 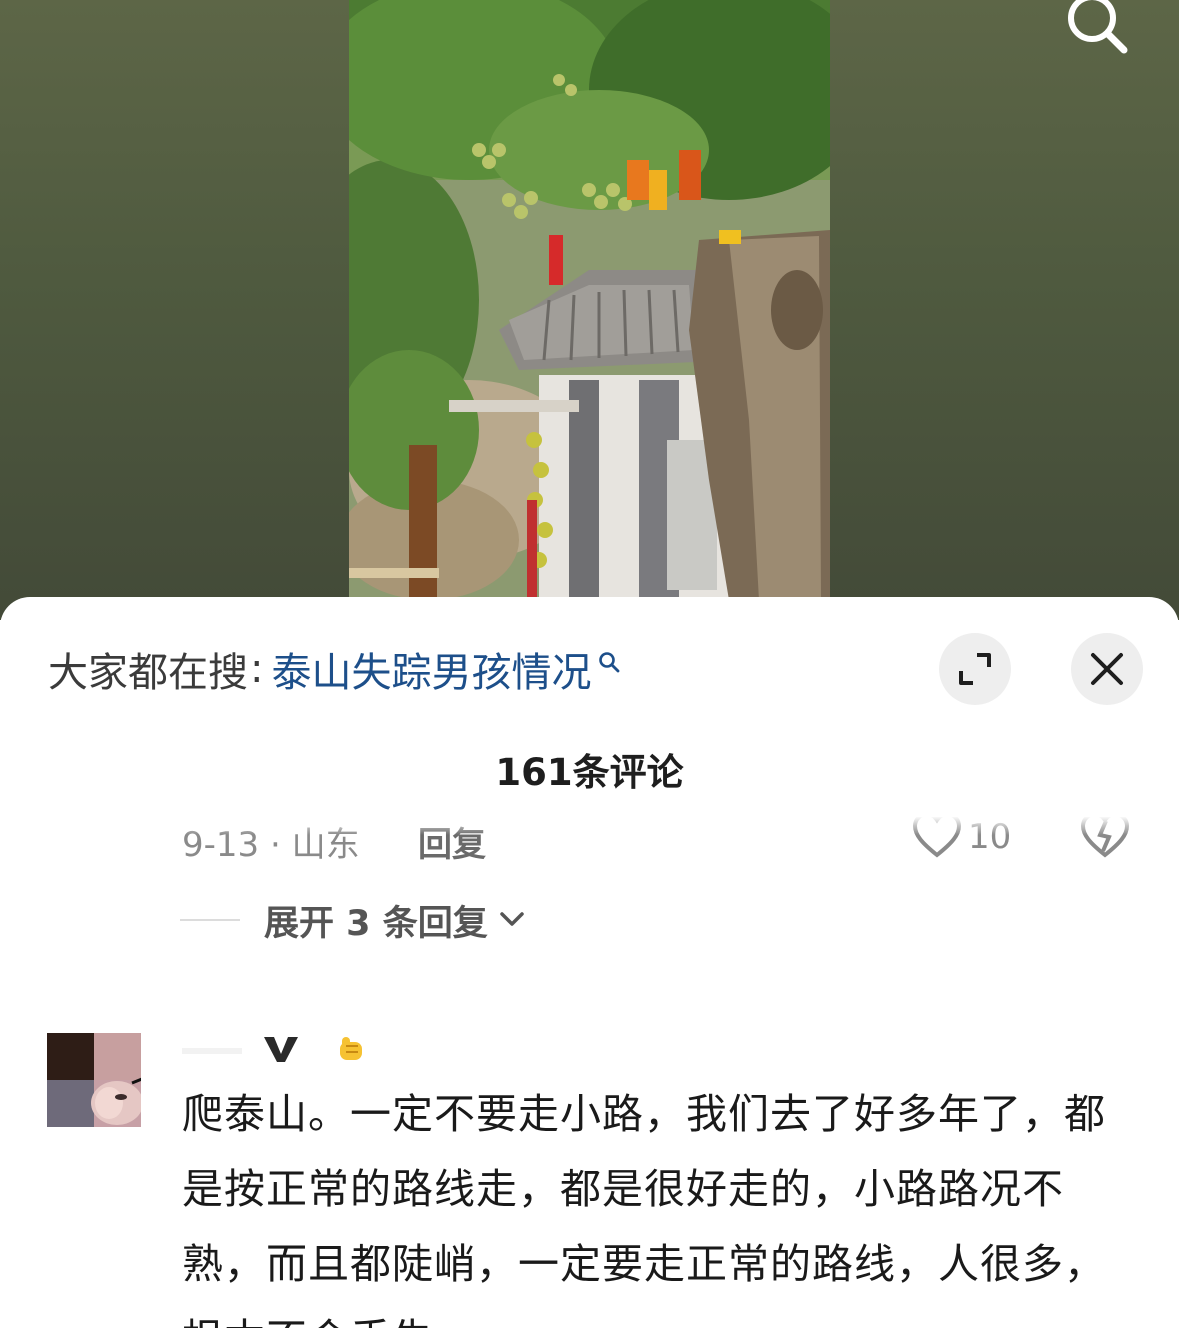 What do you see at coordinates (609, 661) in the screenshot?
I see `hot-search-magnifier-icon` at bounding box center [609, 661].